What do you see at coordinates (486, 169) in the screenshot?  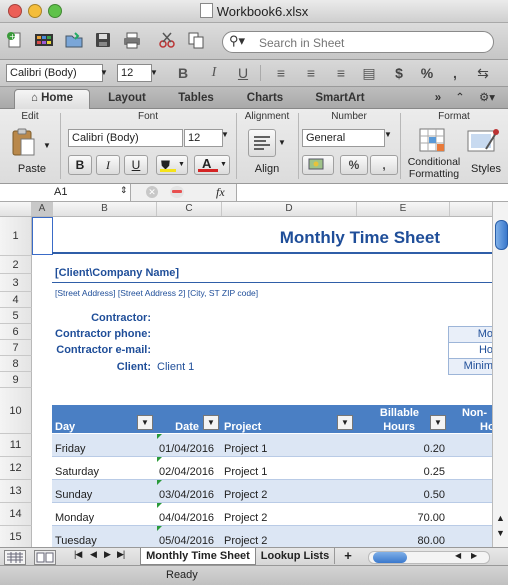 I see `styles-button: Styles` at bounding box center [486, 169].